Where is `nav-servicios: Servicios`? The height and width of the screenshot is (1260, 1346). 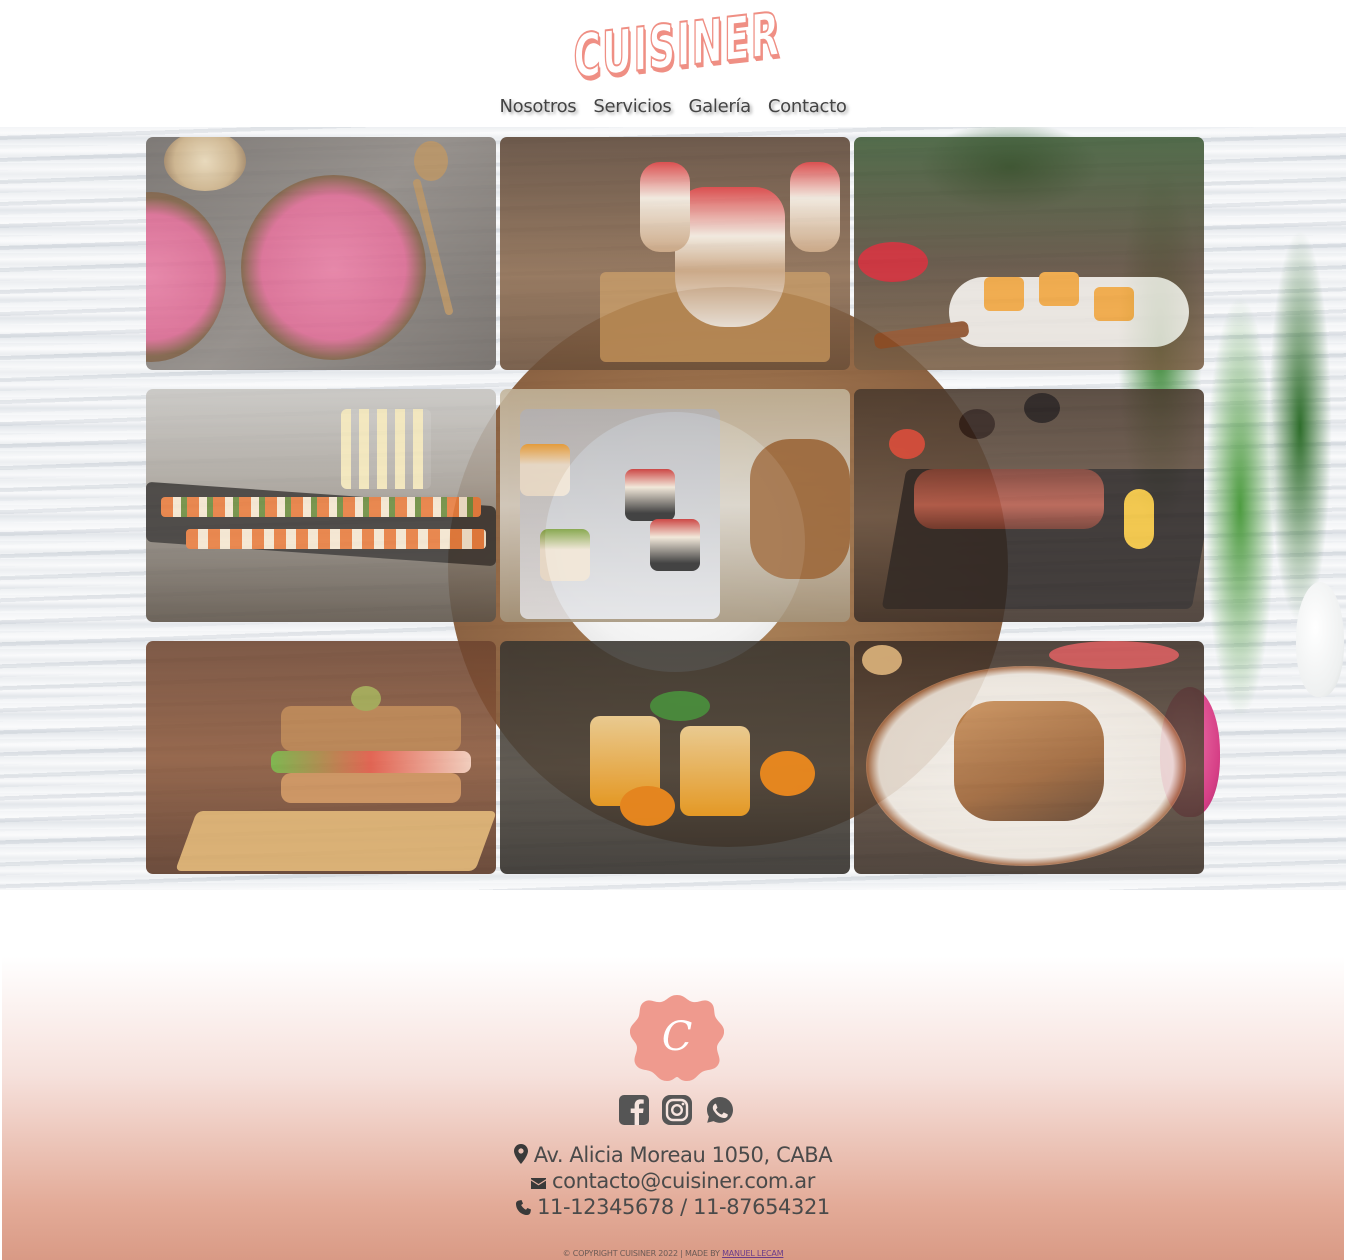 nav-servicios: Servicios is located at coordinates (632, 106).